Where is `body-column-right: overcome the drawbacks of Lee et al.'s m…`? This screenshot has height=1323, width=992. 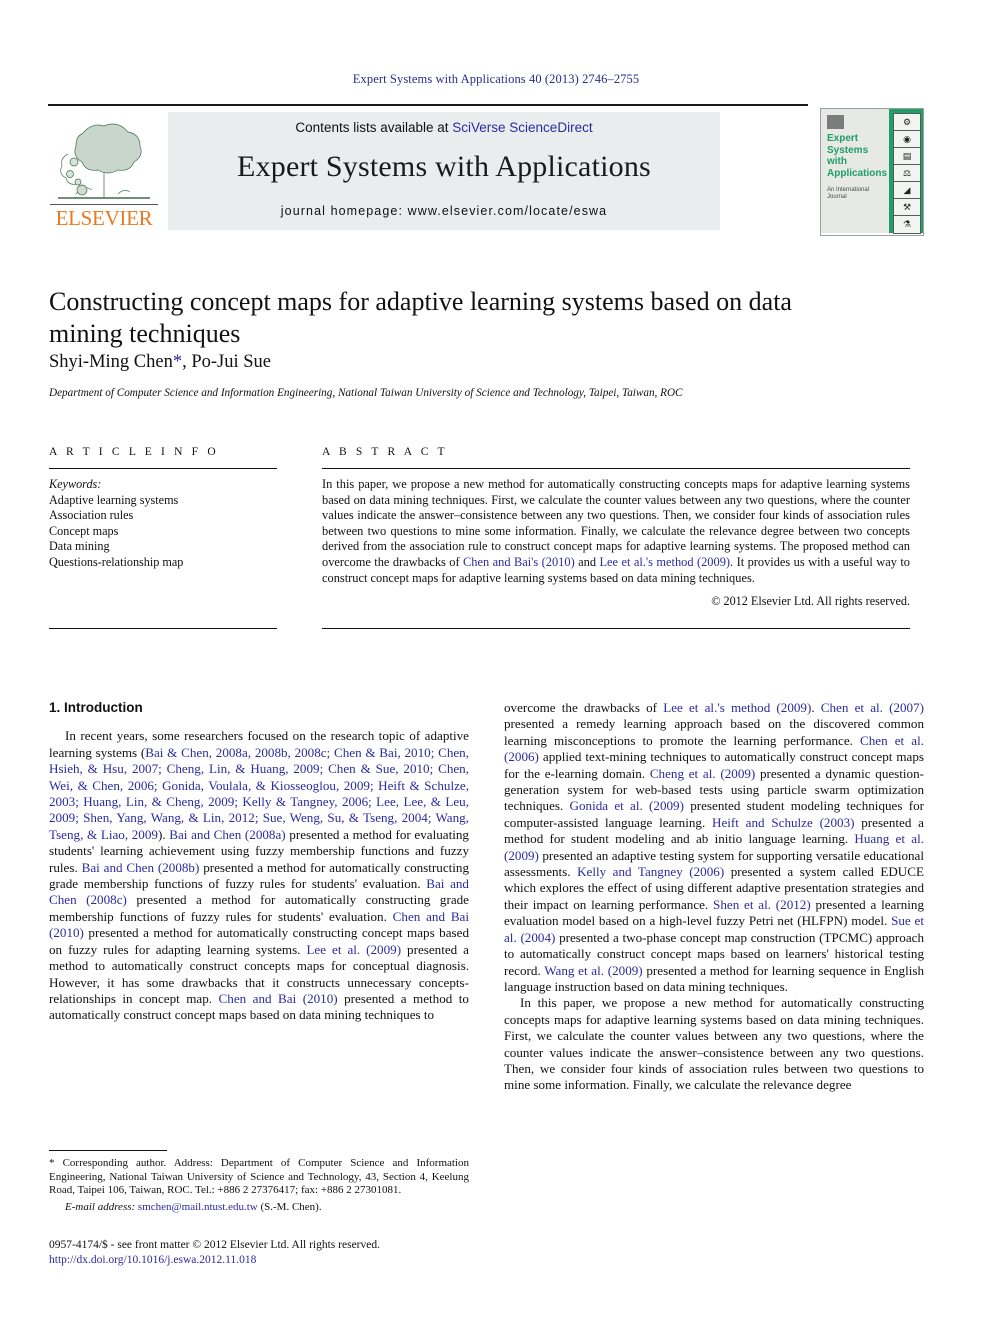
body-column-right: overcome the drawbacks of Lee et al.'s m… is located at coordinates (714, 897).